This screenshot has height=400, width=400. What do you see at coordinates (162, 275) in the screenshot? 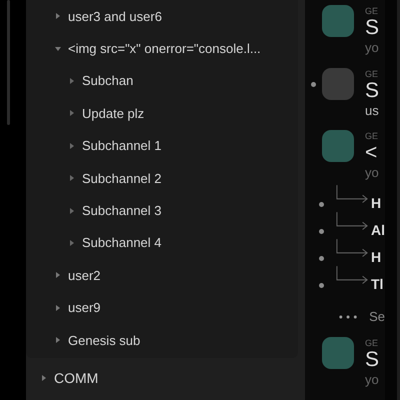
I see `tree-item: user2` at bounding box center [162, 275].